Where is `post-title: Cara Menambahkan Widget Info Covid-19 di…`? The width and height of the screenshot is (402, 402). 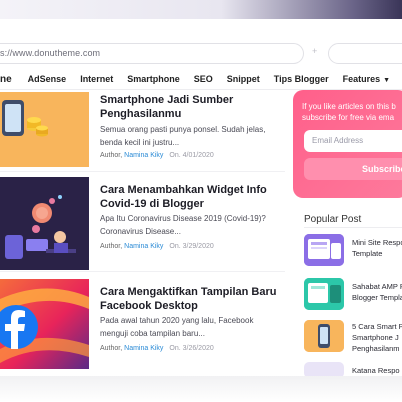
post-title: Cara Menambahkan Widget Info Covid-19 di… is located at coordinates (190, 197).